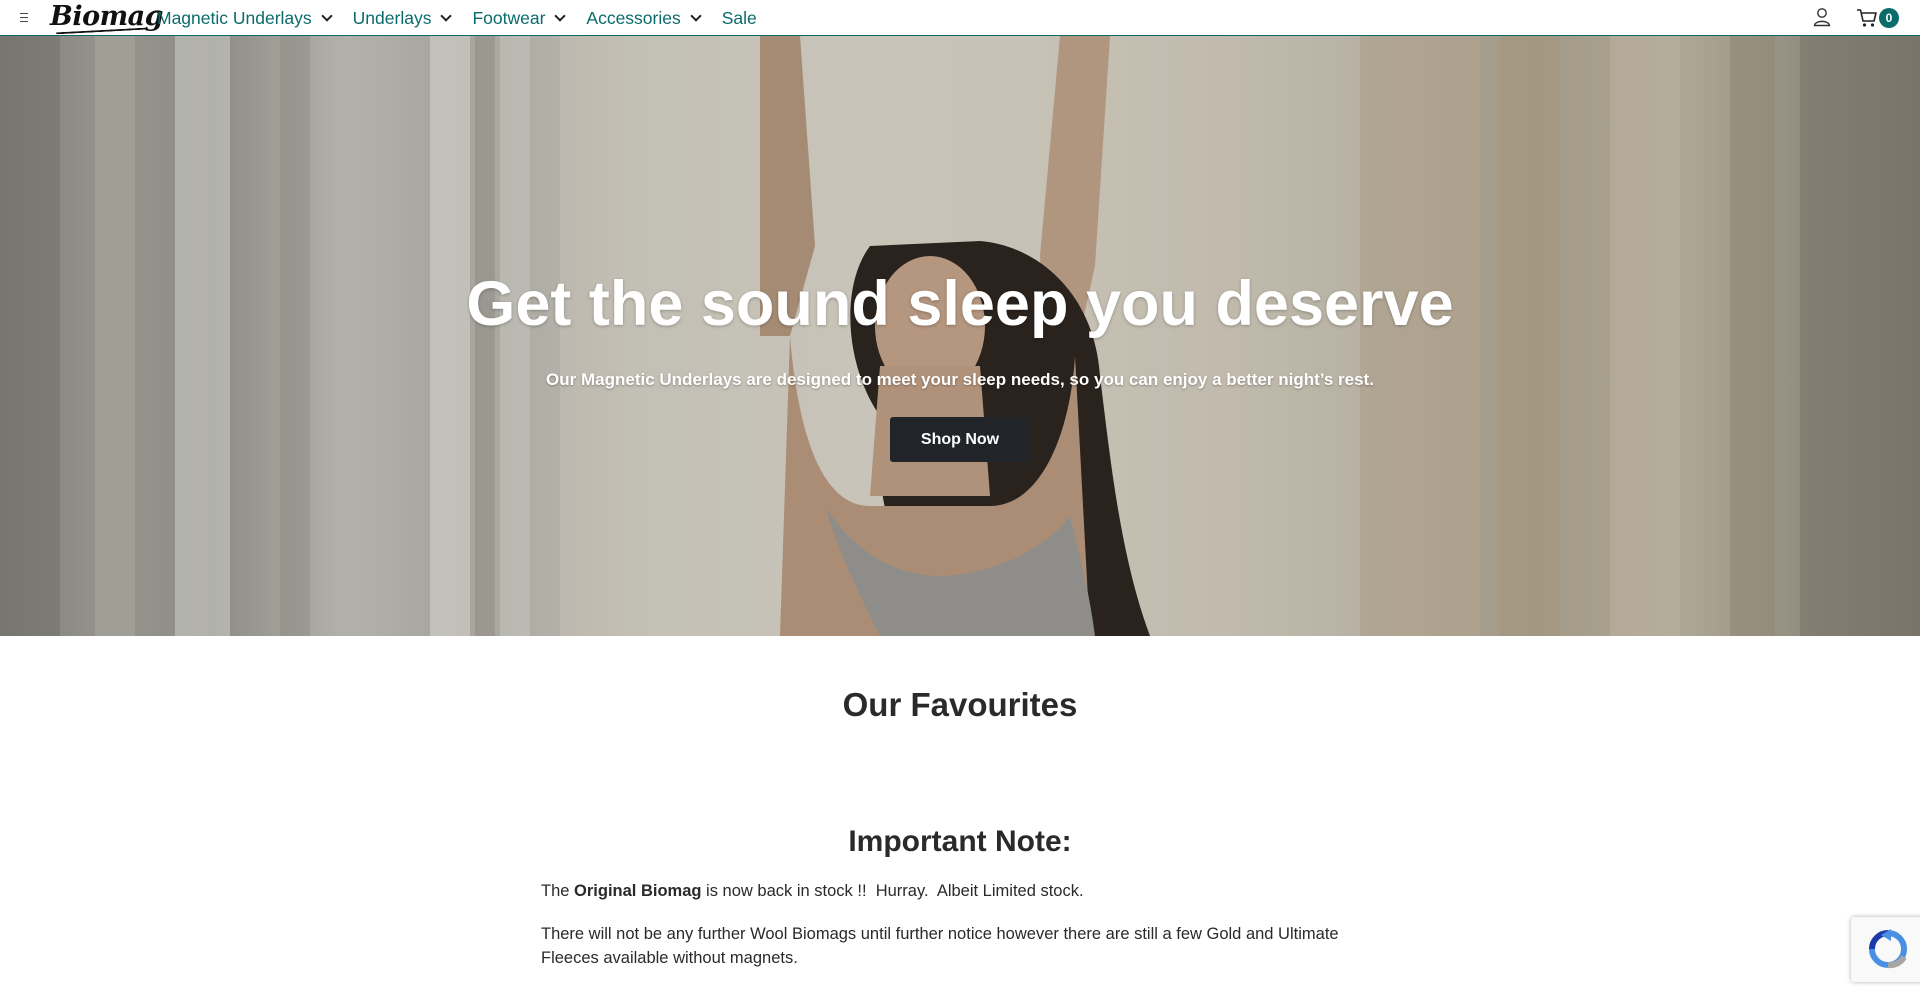 Image resolution: width=1920 pixels, height=993 pixels. I want to click on recaptcha-badge, so click(1885, 949).